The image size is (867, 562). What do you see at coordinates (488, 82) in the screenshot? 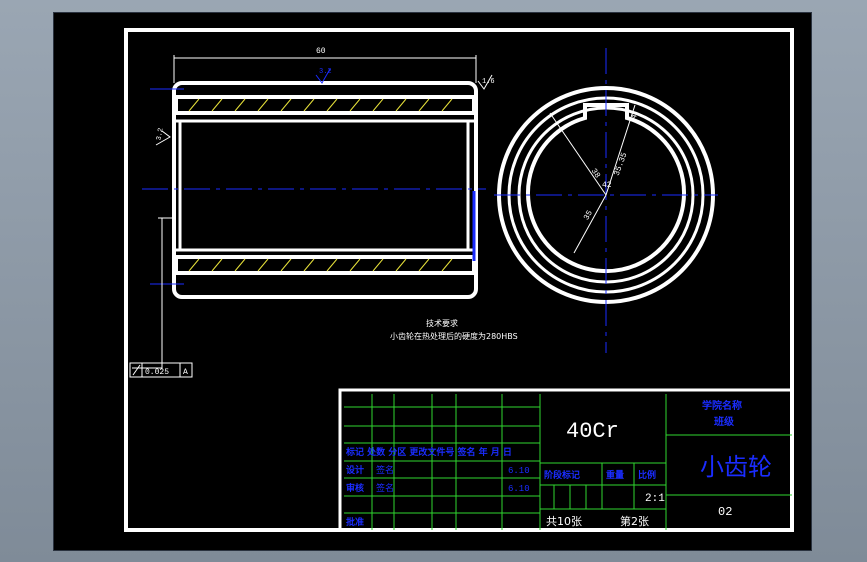
I see `roughness-right-text: 1.6` at bounding box center [488, 82].